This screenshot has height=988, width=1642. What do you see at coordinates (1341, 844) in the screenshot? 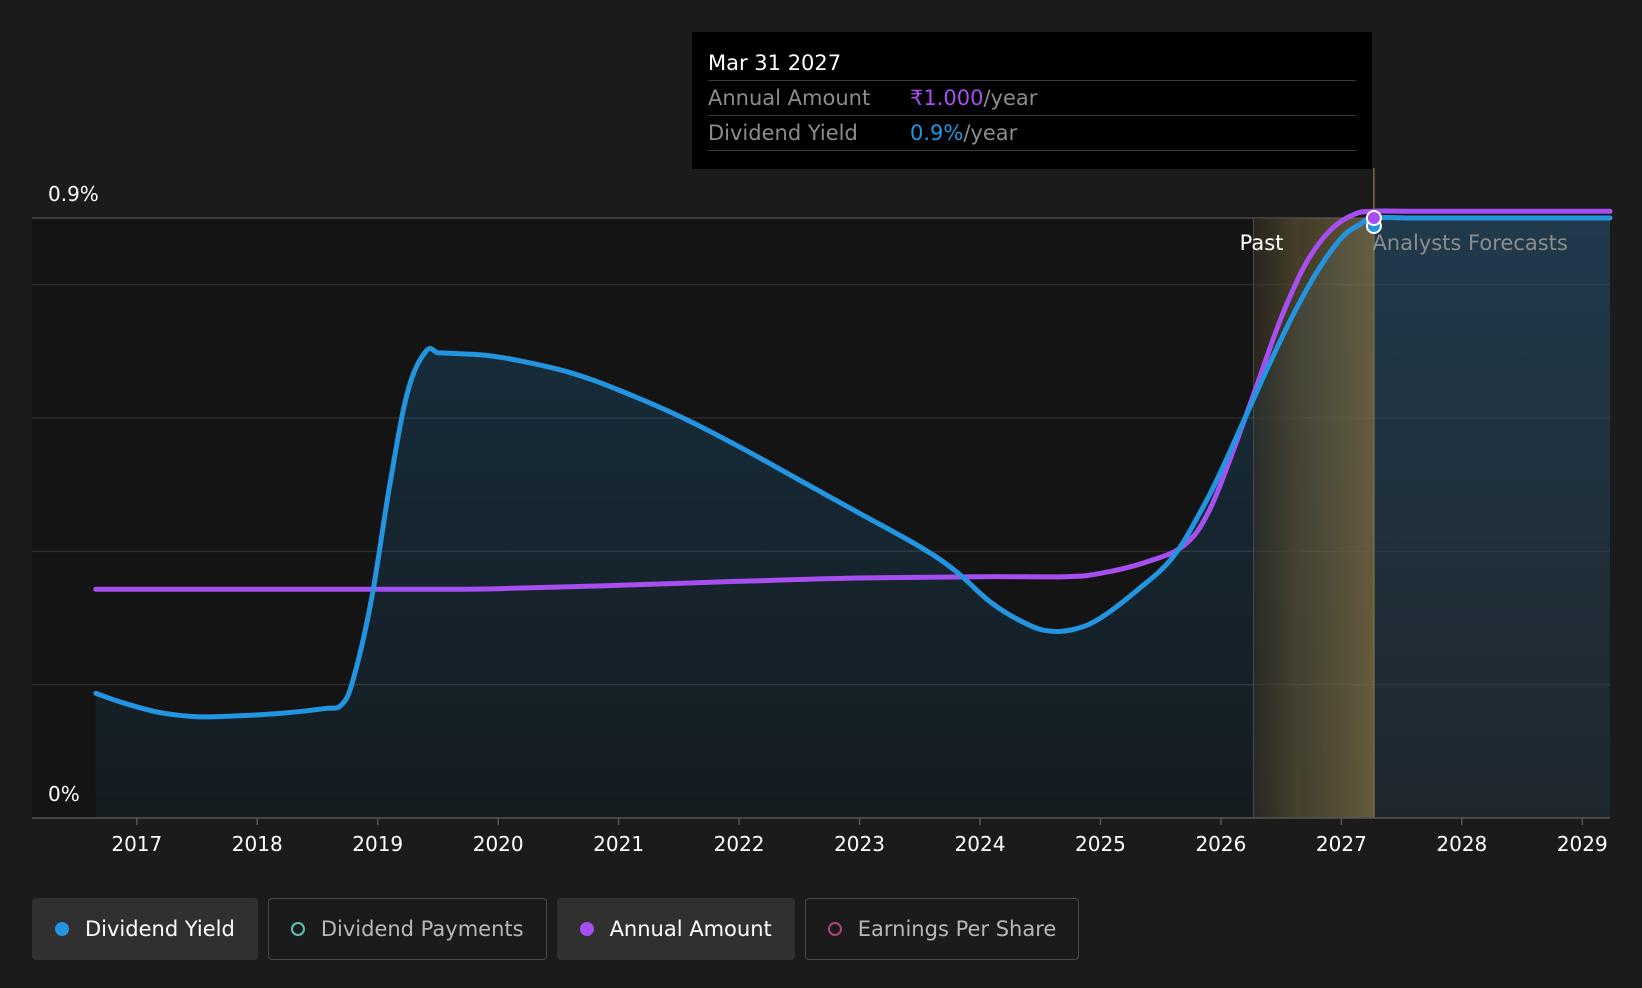
I see `x-tick-label: 2027` at bounding box center [1341, 844].